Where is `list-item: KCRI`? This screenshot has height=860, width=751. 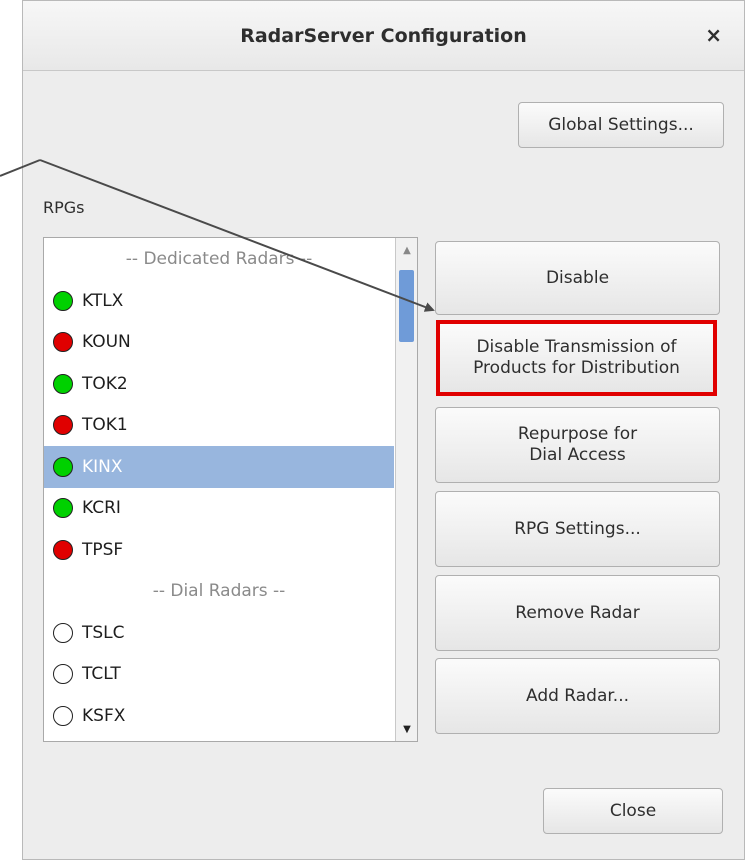
list-item: KCRI is located at coordinates (219, 508).